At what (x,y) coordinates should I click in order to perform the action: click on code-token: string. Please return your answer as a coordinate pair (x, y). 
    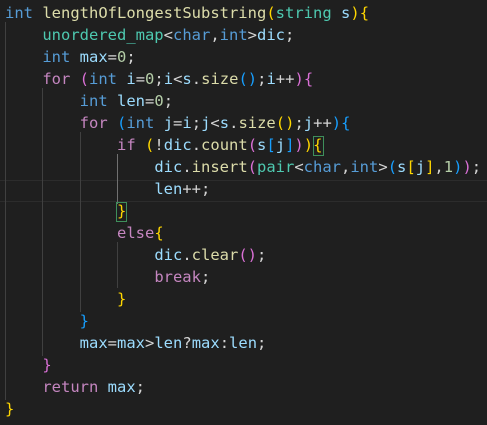
    Looking at the image, I should click on (303, 13).